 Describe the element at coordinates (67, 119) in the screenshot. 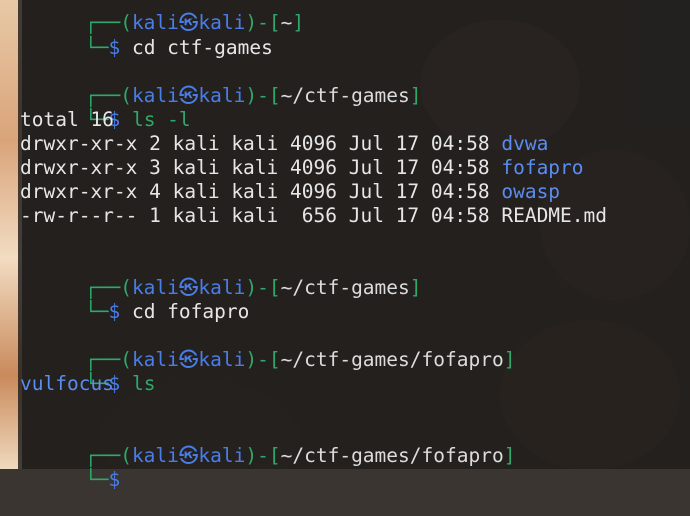

I see `output-line: total 16` at that location.